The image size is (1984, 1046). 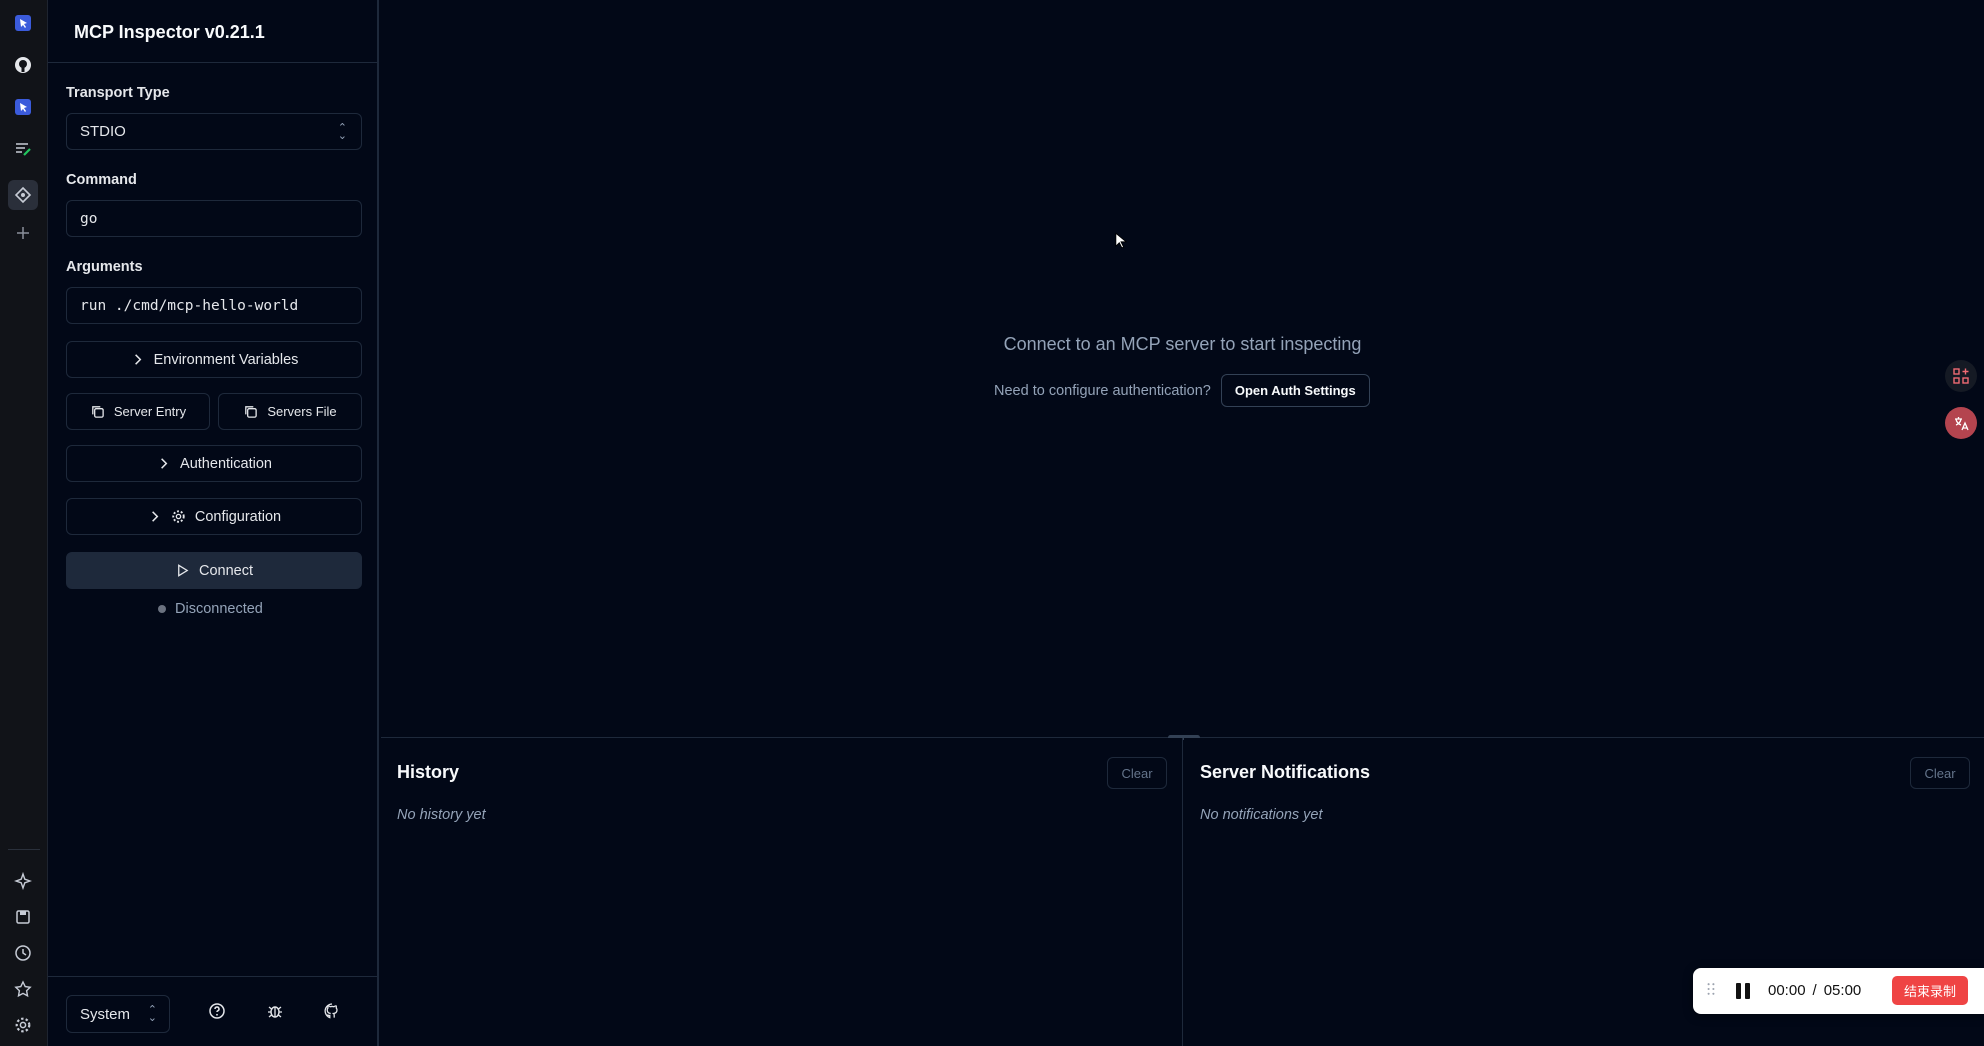 What do you see at coordinates (225, 570) in the screenshot?
I see `connect-label: Connect` at bounding box center [225, 570].